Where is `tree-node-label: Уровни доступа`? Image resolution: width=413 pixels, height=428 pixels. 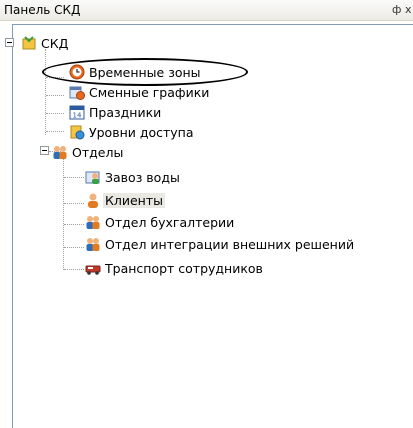
tree-node-label: Уровни доступа is located at coordinates (141, 132).